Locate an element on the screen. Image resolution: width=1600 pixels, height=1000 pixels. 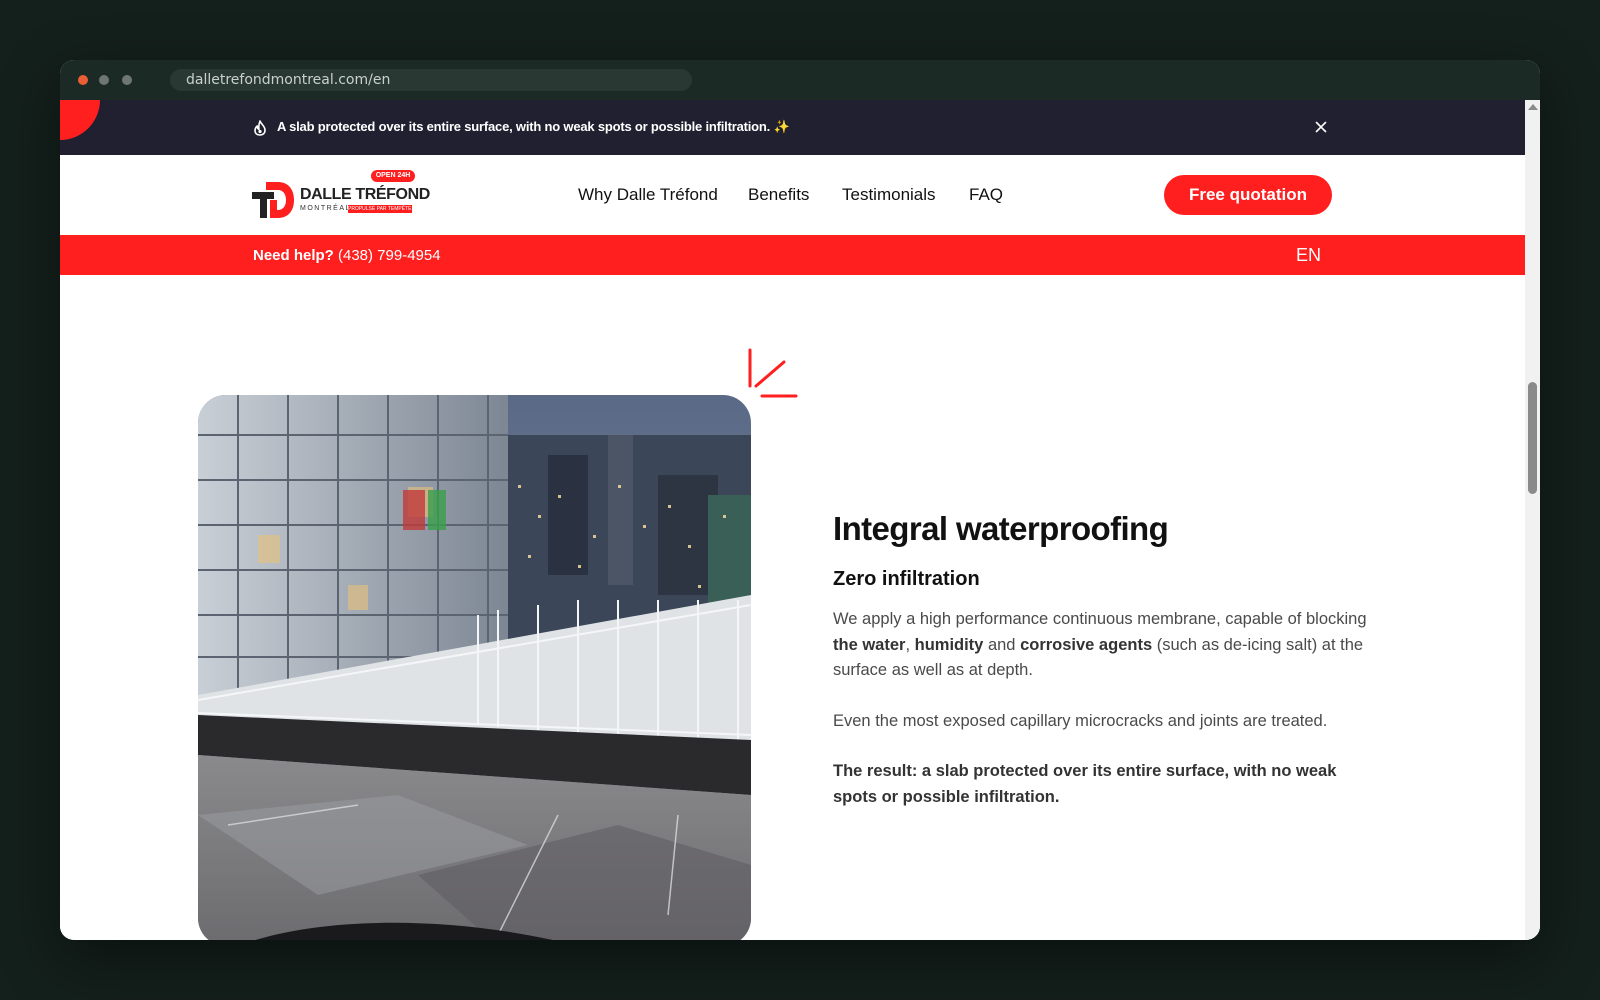
sparkle-decoration-icon is located at coordinates (773, 373).